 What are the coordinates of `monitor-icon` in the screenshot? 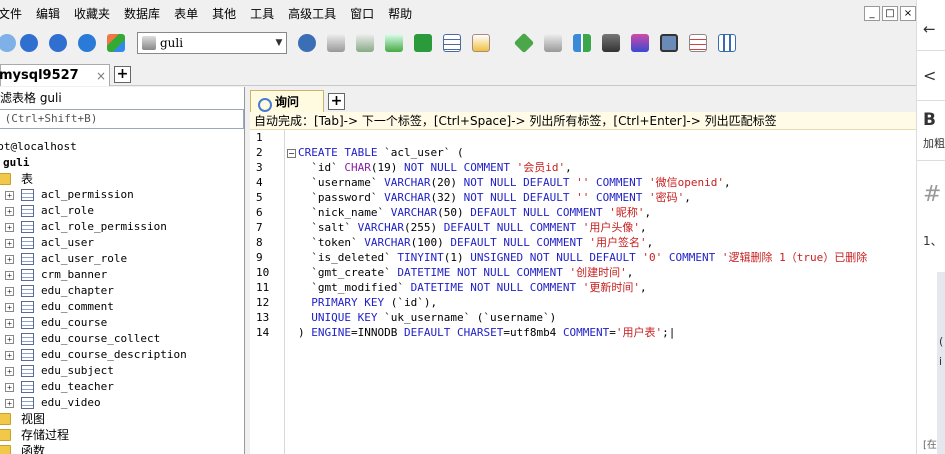 It's located at (669, 43).